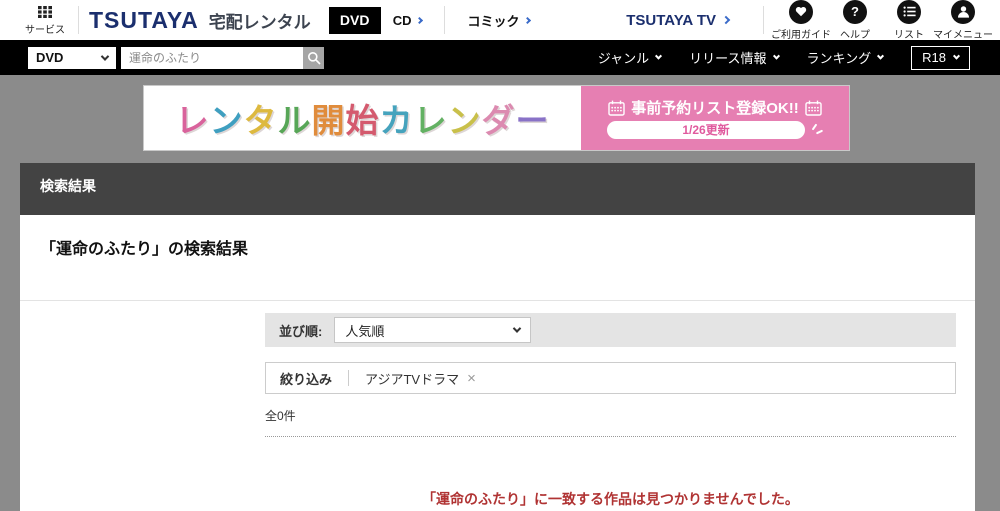 The image size is (1000, 511). What do you see at coordinates (50, 57) in the screenshot?
I see `category-select-value: DVD` at bounding box center [50, 57].